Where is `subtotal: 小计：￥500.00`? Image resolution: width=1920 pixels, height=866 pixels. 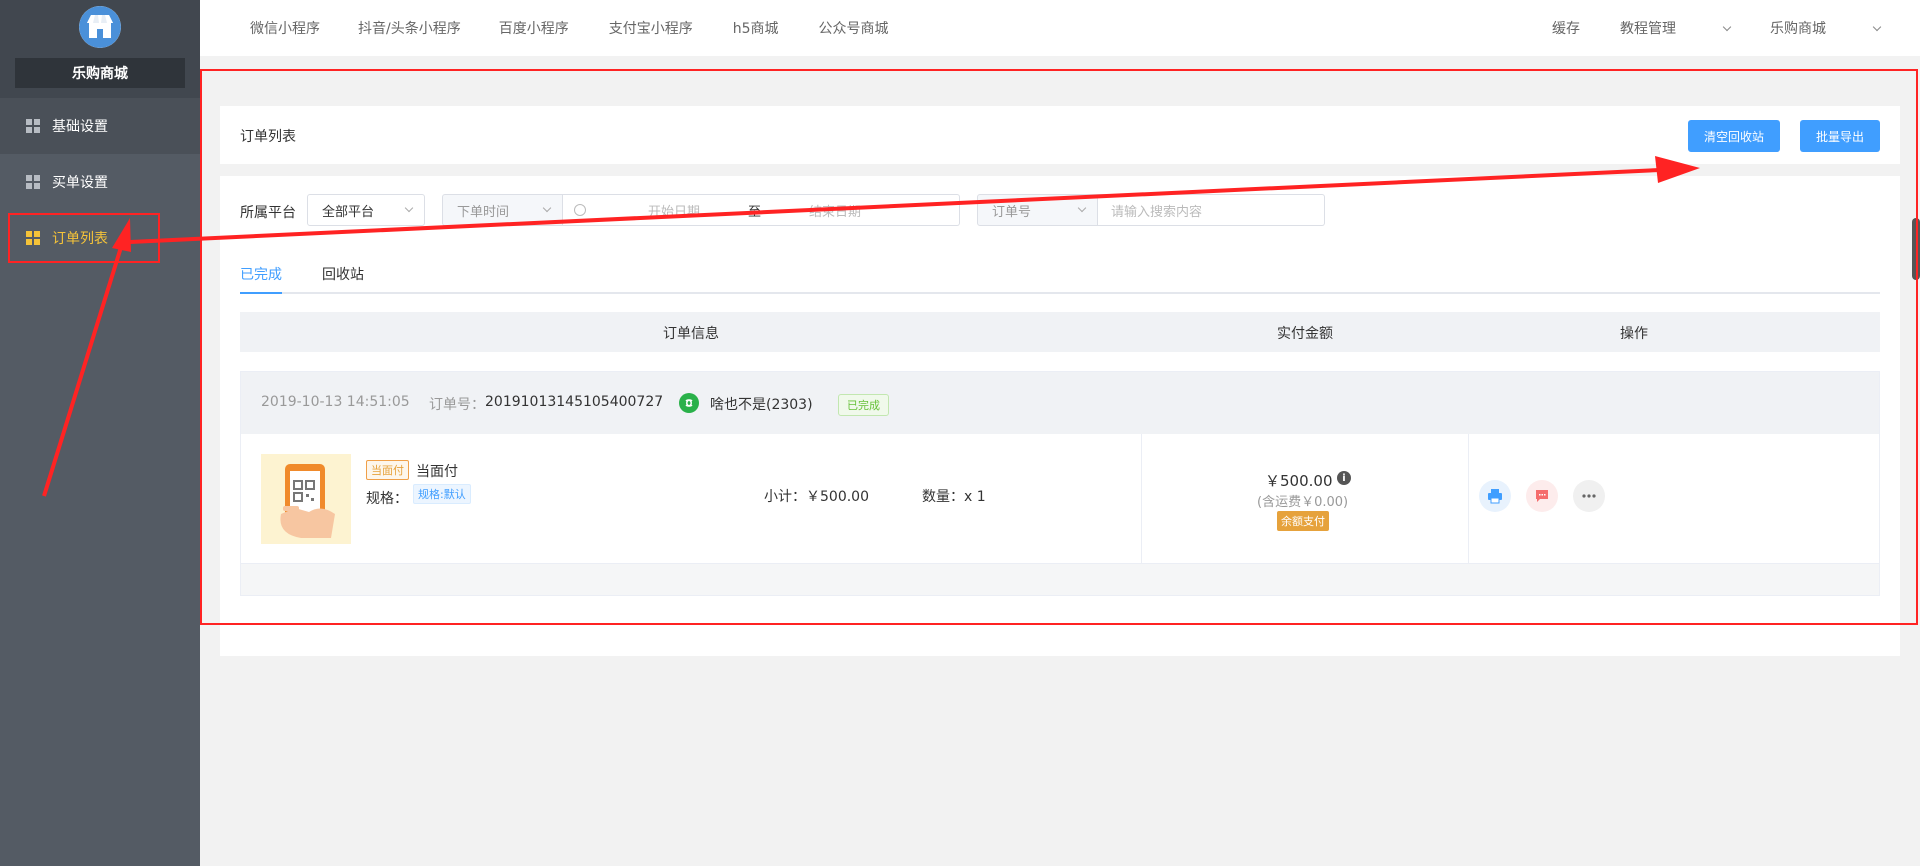 subtotal: 小计：￥500.00 is located at coordinates (816, 497).